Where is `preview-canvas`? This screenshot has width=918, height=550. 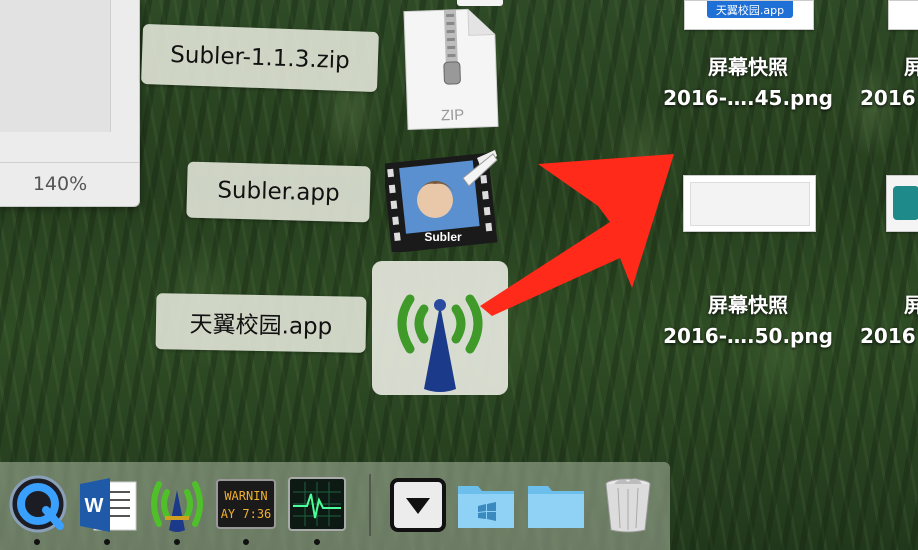
preview-canvas is located at coordinates (55, 66).